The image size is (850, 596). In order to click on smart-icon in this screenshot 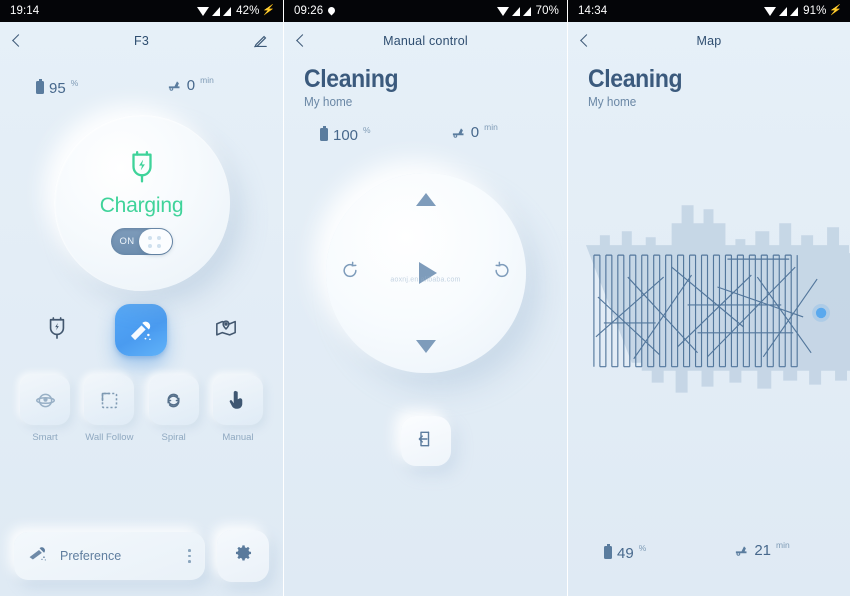, I will do `click(45, 400)`.